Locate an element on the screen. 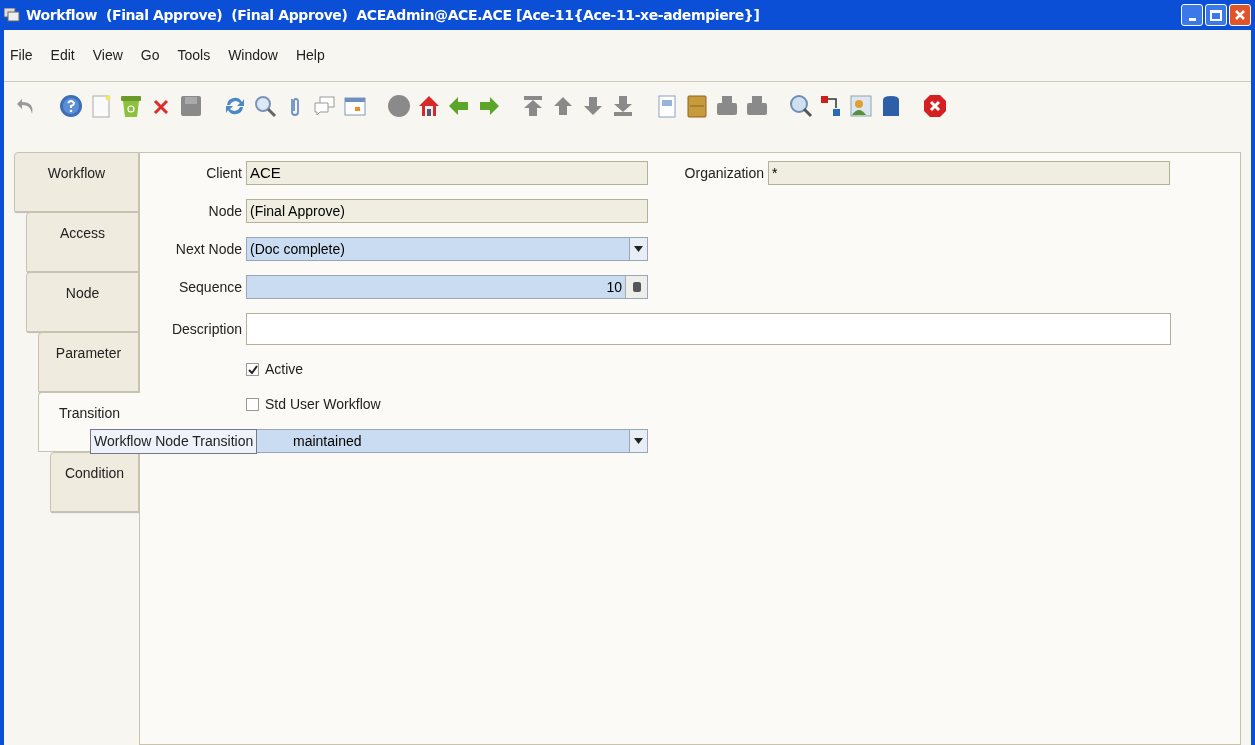 The width and height of the screenshot is (1255, 745). field-label: Organization is located at coordinates (724, 173).